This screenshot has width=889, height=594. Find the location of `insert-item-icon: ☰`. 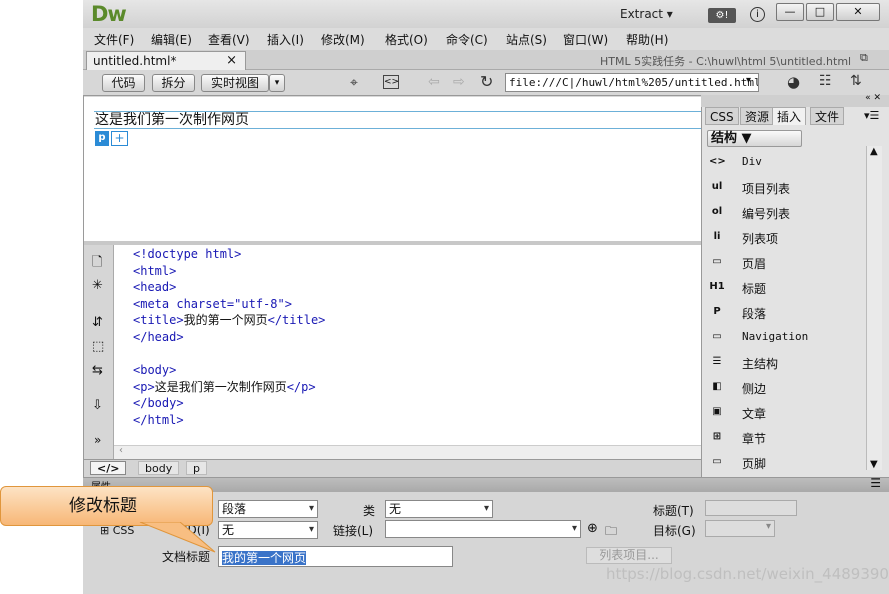

insert-item-icon: ☰ is located at coordinates (717, 361).